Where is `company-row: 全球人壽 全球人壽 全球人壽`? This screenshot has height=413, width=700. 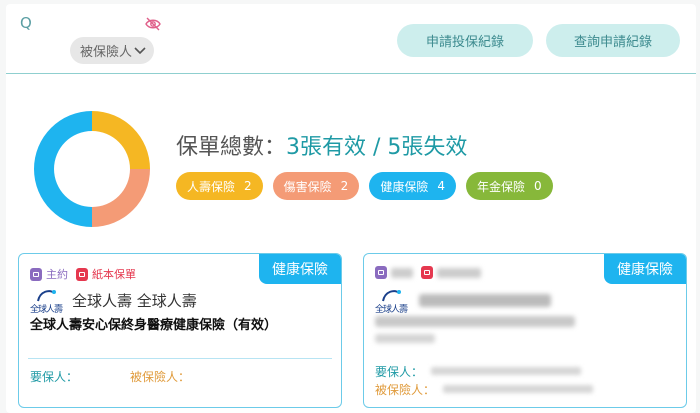 company-row: 全球人壽 全球人壽 全球人壽 is located at coordinates (113, 301).